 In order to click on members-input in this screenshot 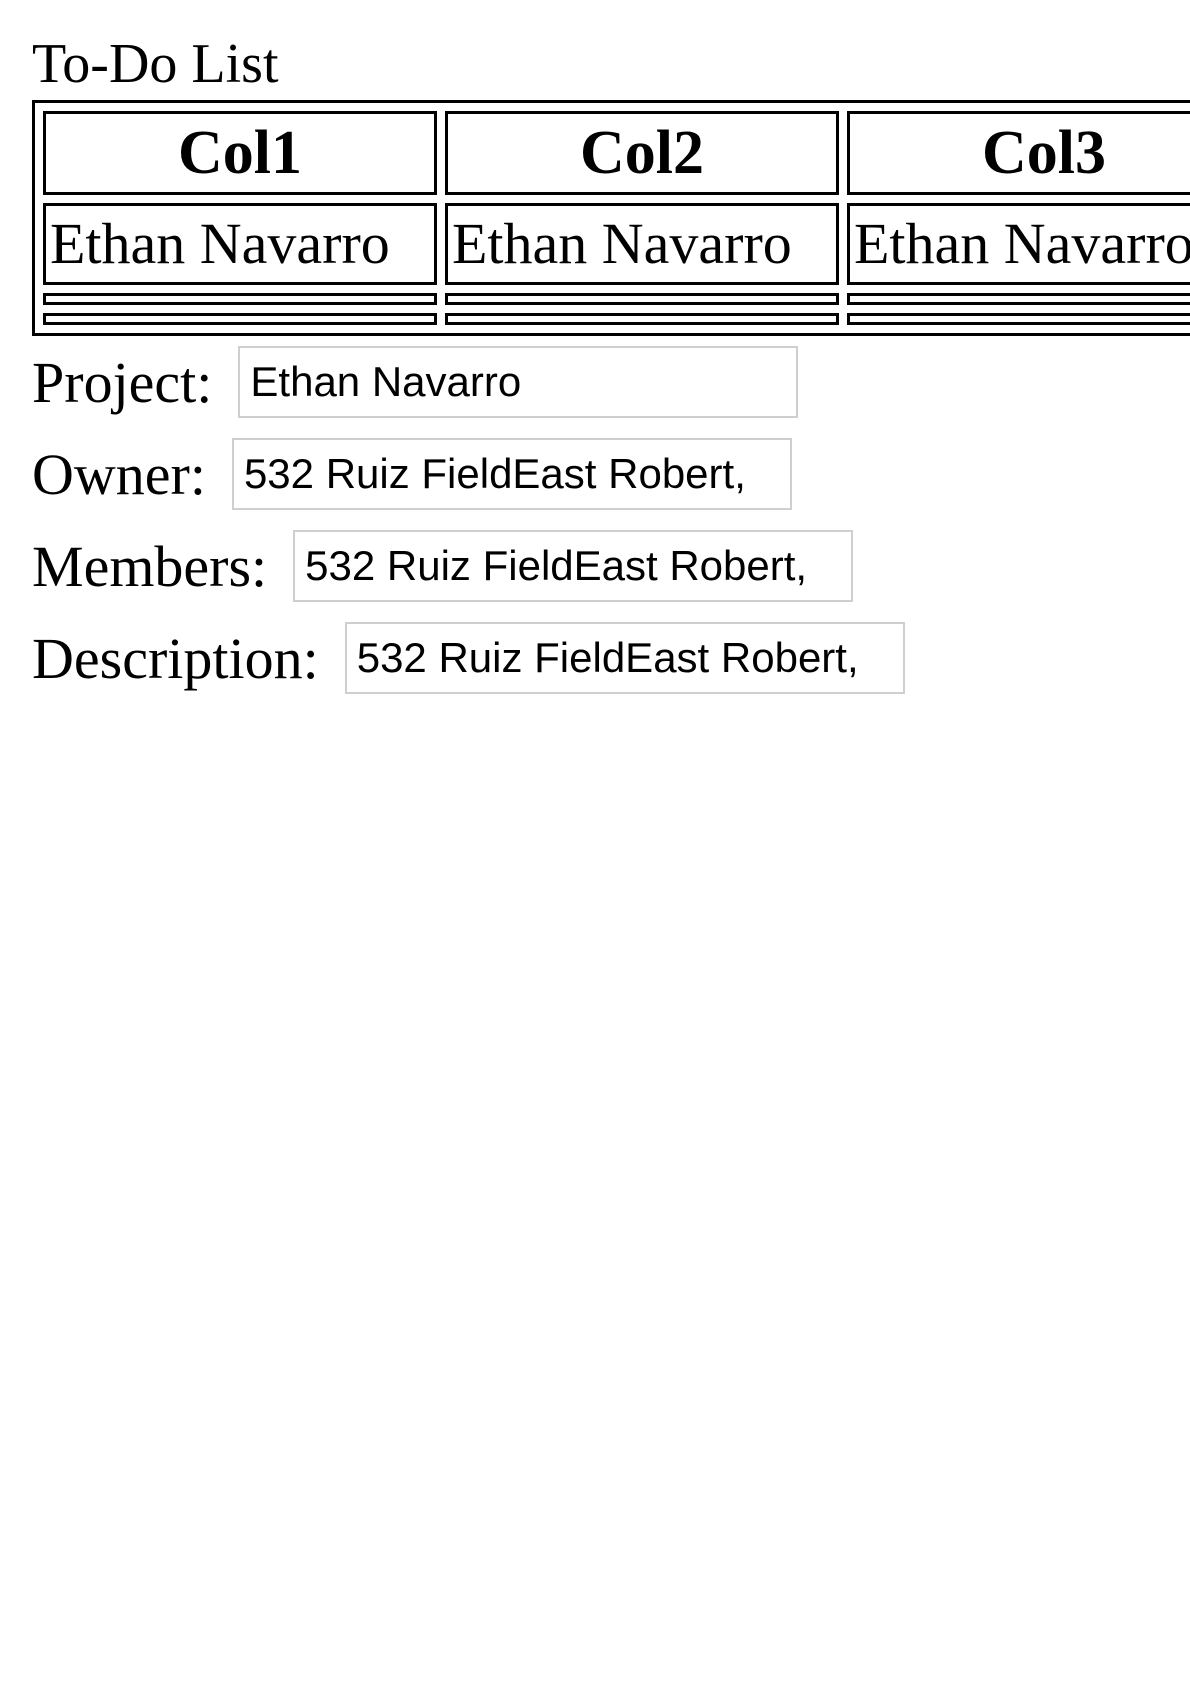, I will do `click(573, 566)`.